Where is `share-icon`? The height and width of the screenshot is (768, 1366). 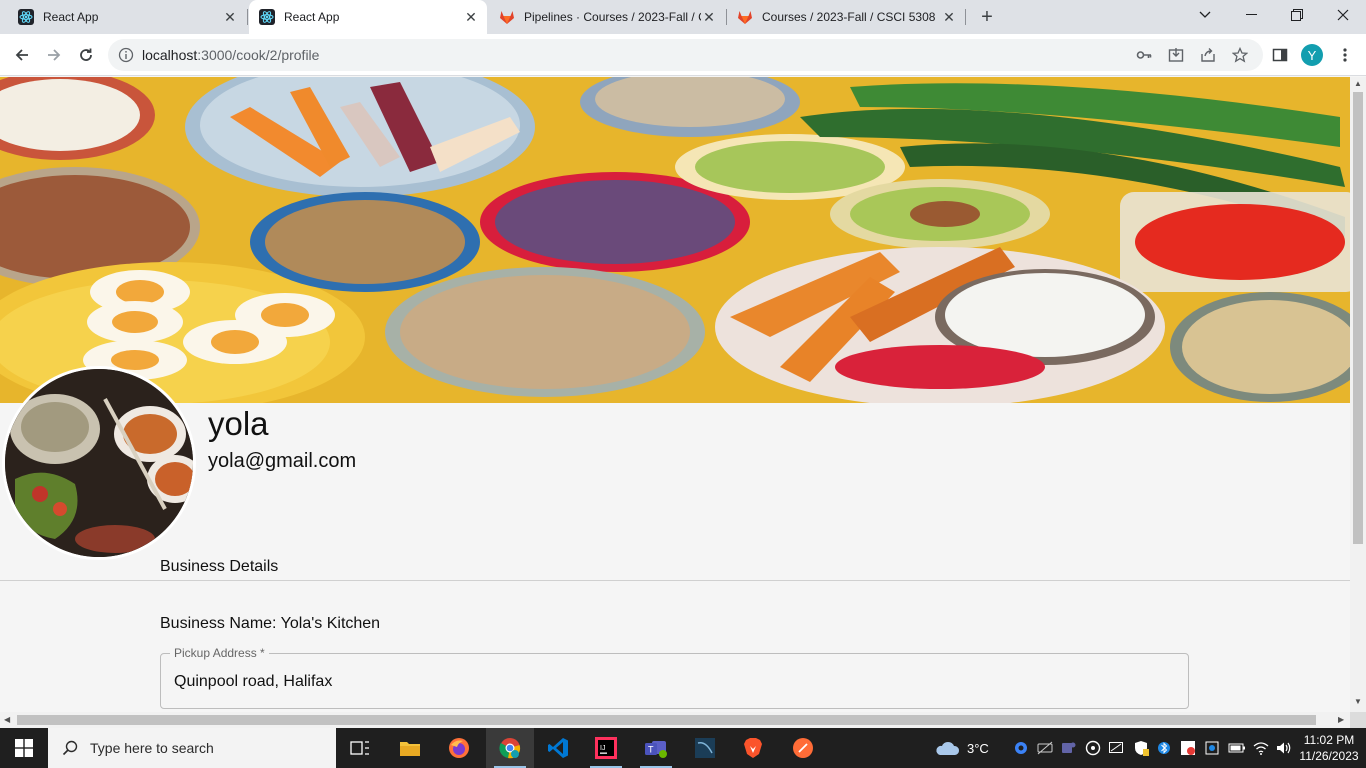 share-icon is located at coordinates (1208, 55).